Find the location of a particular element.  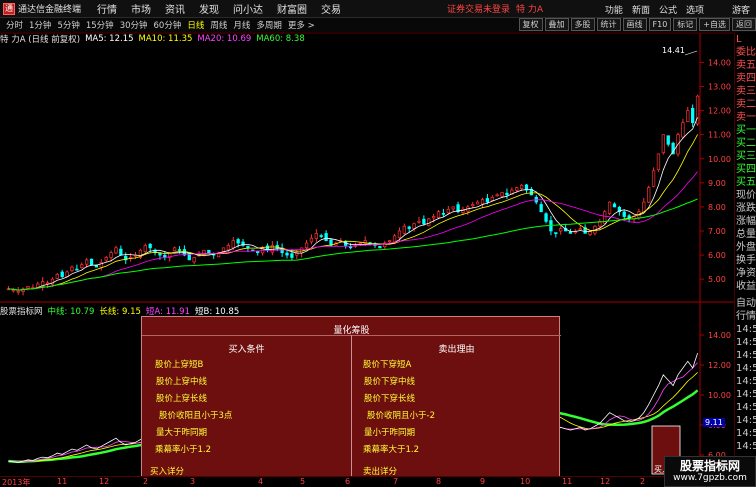

watermark: 股票指标网 www.7gpzb.com is located at coordinates (710, 471).